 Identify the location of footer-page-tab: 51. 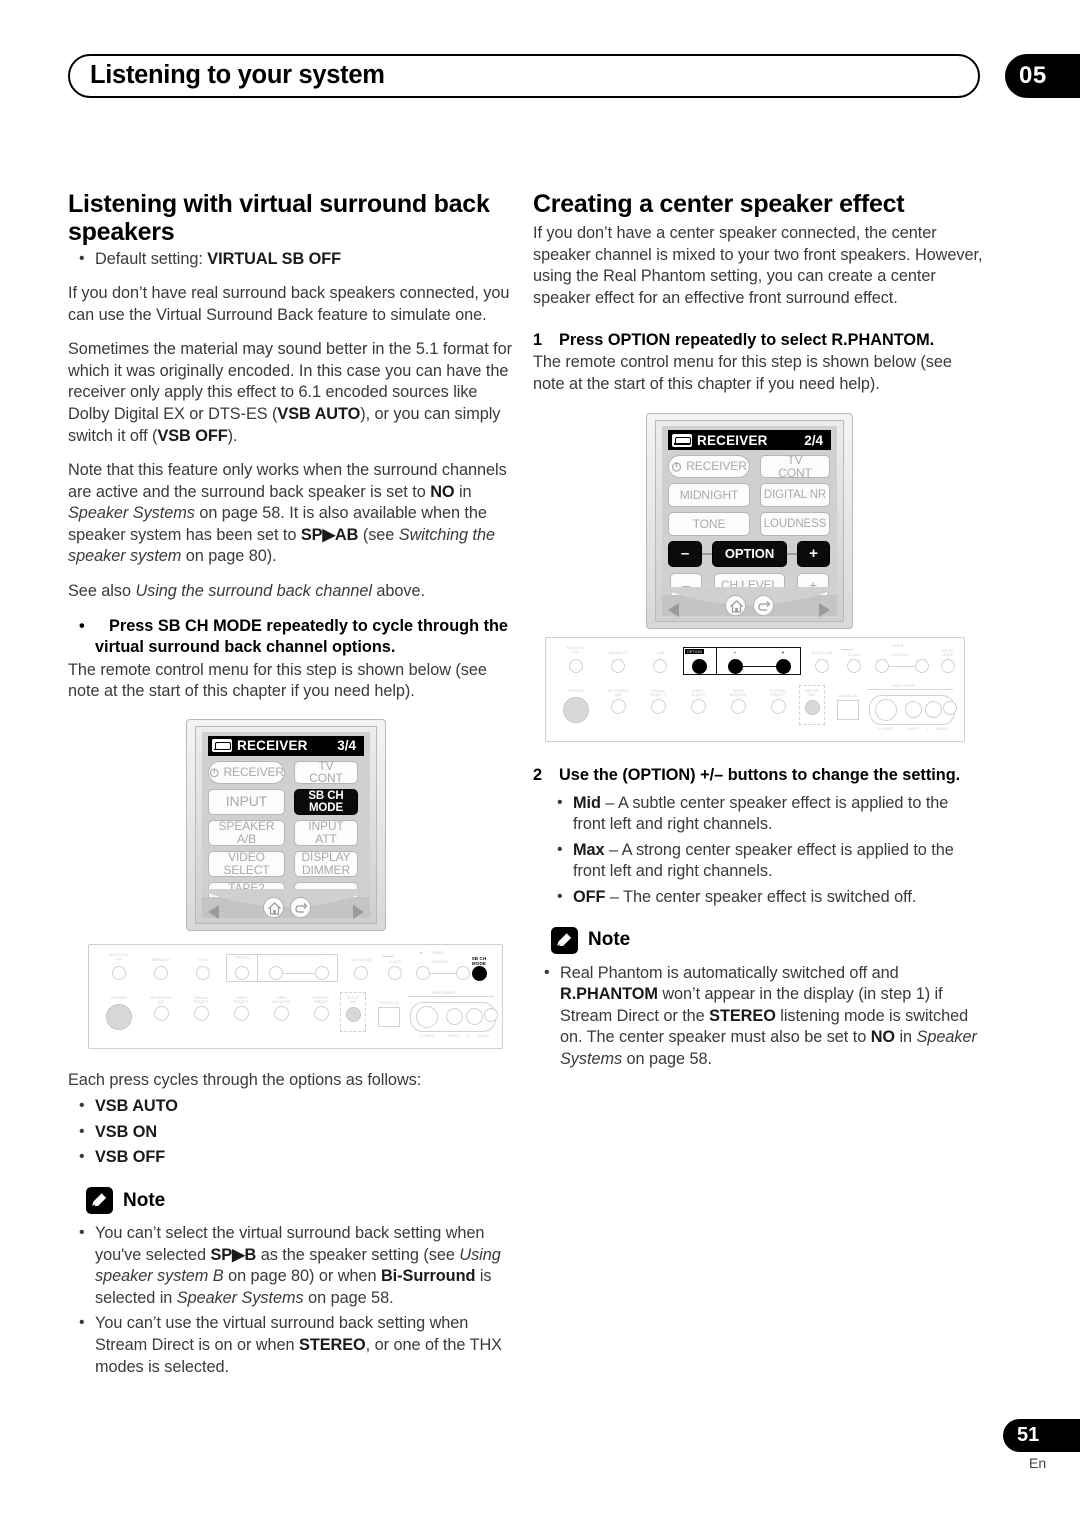
(1041, 1435).